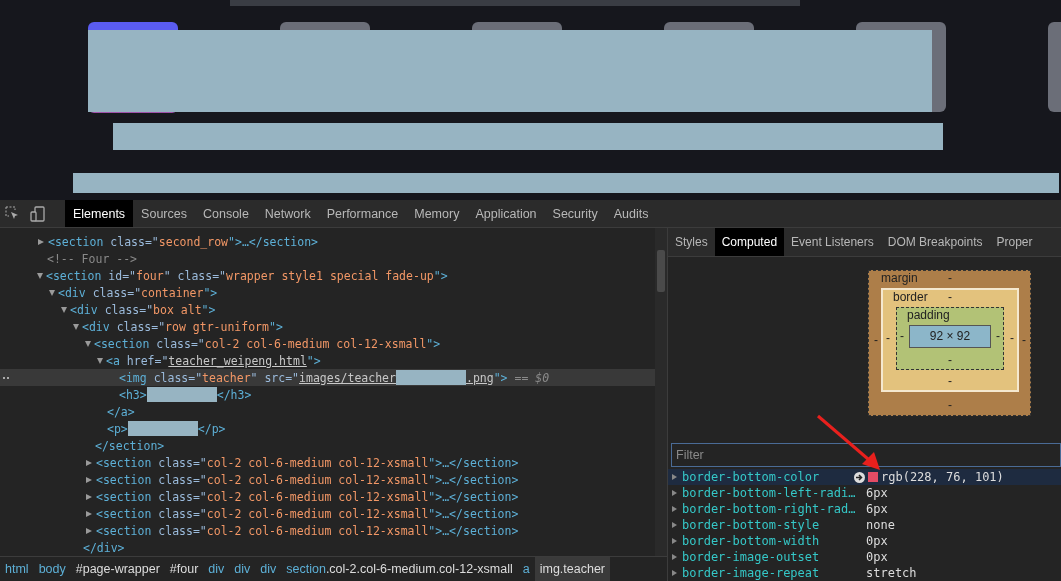 This screenshot has width=1061, height=581. I want to click on box-label: margin, so click(899, 277).